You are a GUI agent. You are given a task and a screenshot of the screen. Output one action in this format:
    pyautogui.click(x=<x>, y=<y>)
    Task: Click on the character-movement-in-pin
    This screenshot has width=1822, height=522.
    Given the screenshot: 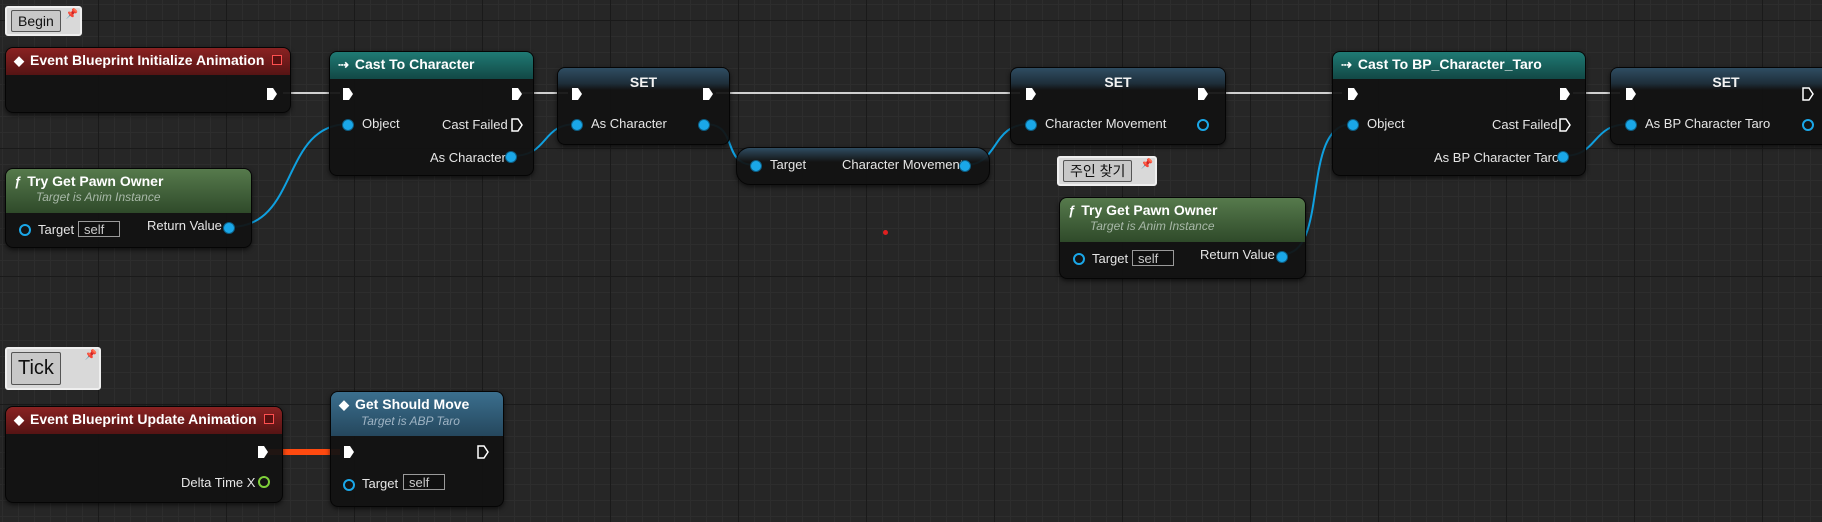 What is the action you would take?
    pyautogui.click(x=1031, y=125)
    